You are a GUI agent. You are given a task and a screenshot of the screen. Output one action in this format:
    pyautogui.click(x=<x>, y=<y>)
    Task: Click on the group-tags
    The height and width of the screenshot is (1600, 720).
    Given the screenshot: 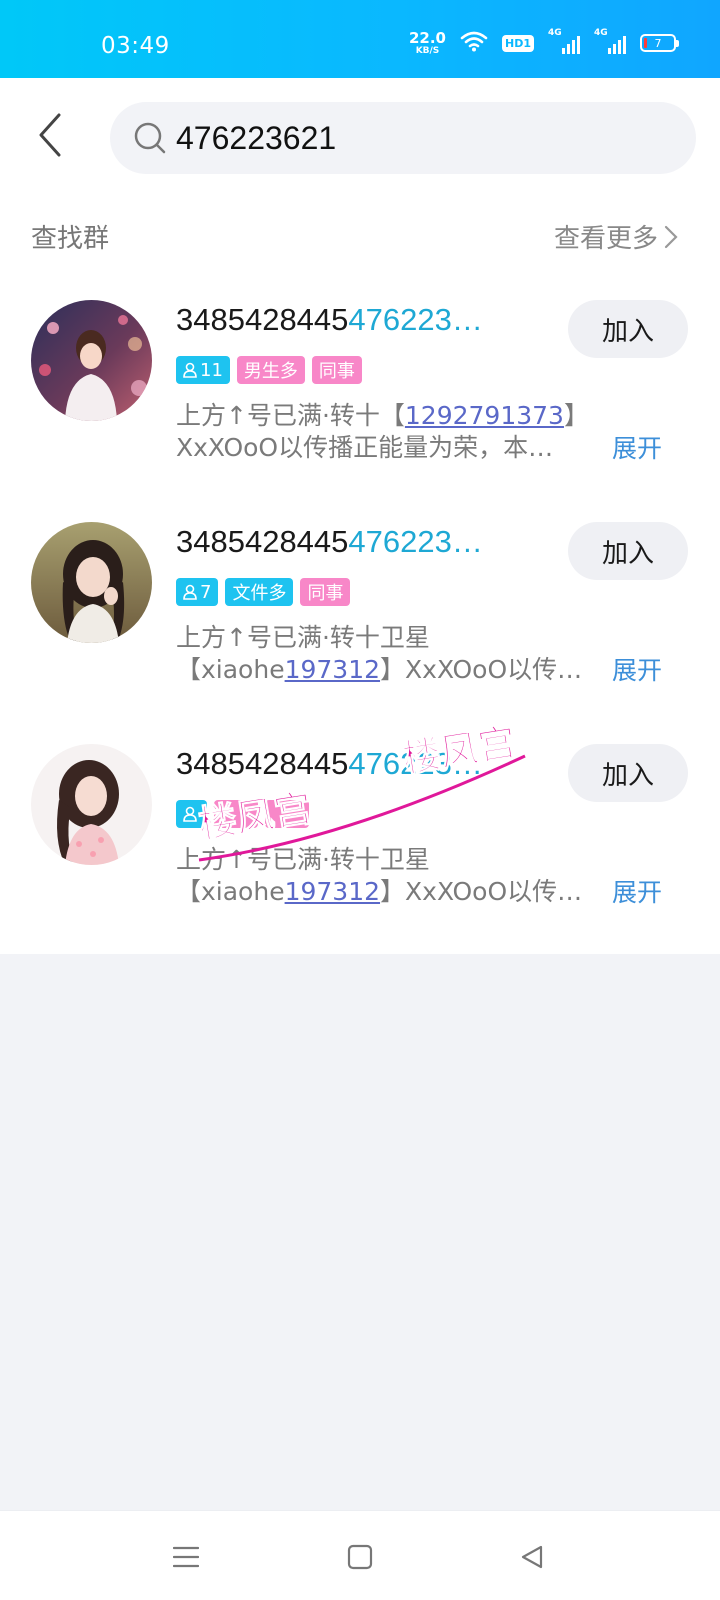 What is the action you would take?
    pyautogui.click(x=242, y=814)
    